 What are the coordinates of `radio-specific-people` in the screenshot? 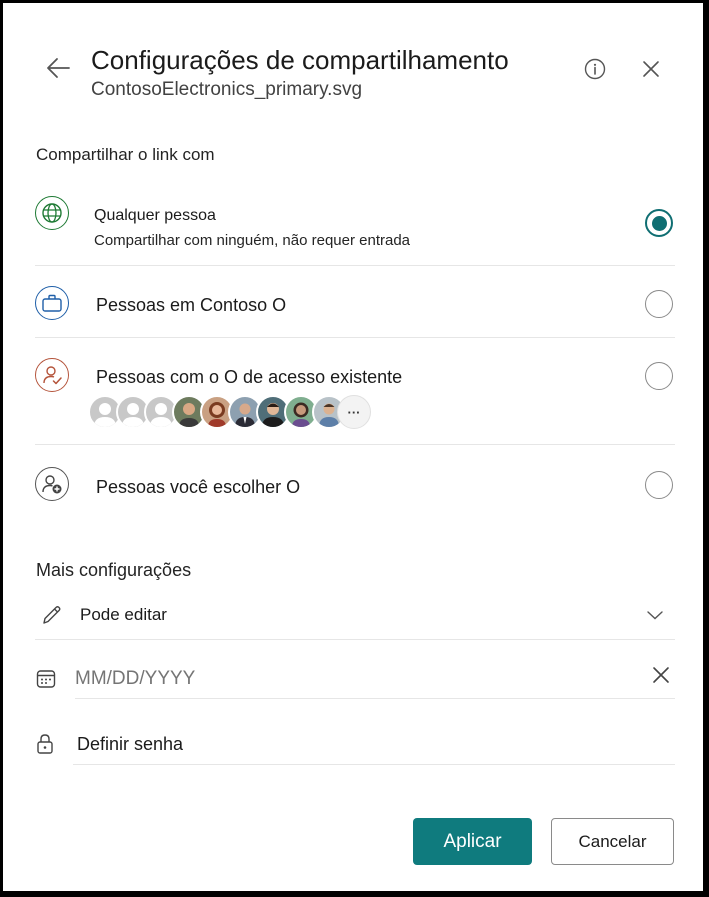 It's located at (659, 485).